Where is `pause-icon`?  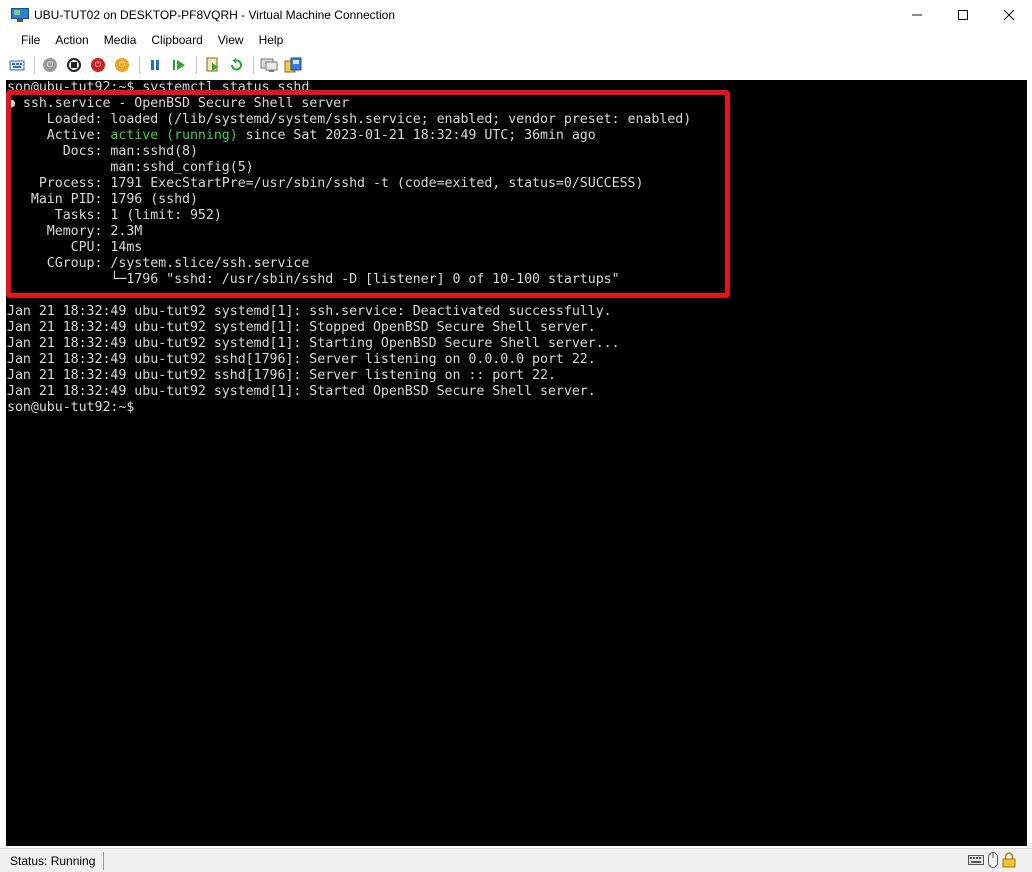 pause-icon is located at coordinates (155, 65).